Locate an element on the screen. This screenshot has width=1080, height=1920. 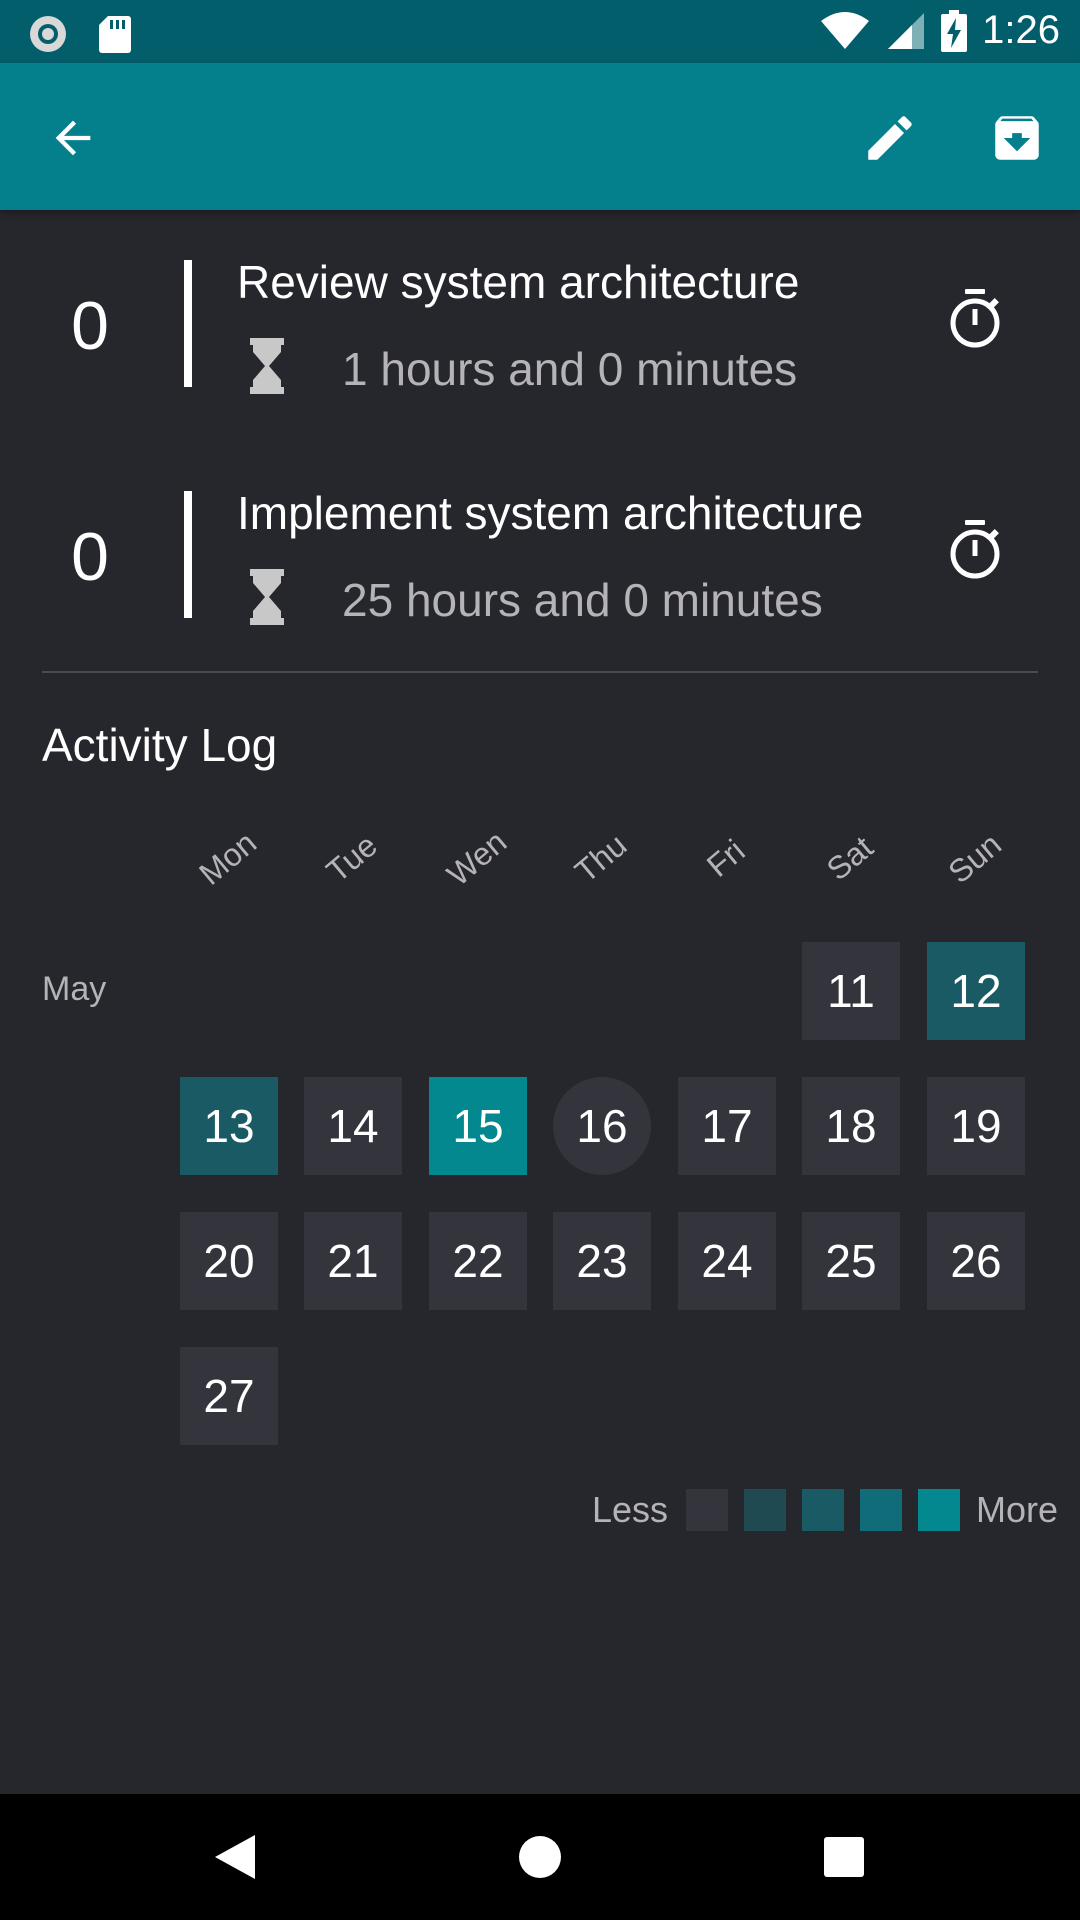
calendar-day: 17 is located at coordinates (727, 1126).